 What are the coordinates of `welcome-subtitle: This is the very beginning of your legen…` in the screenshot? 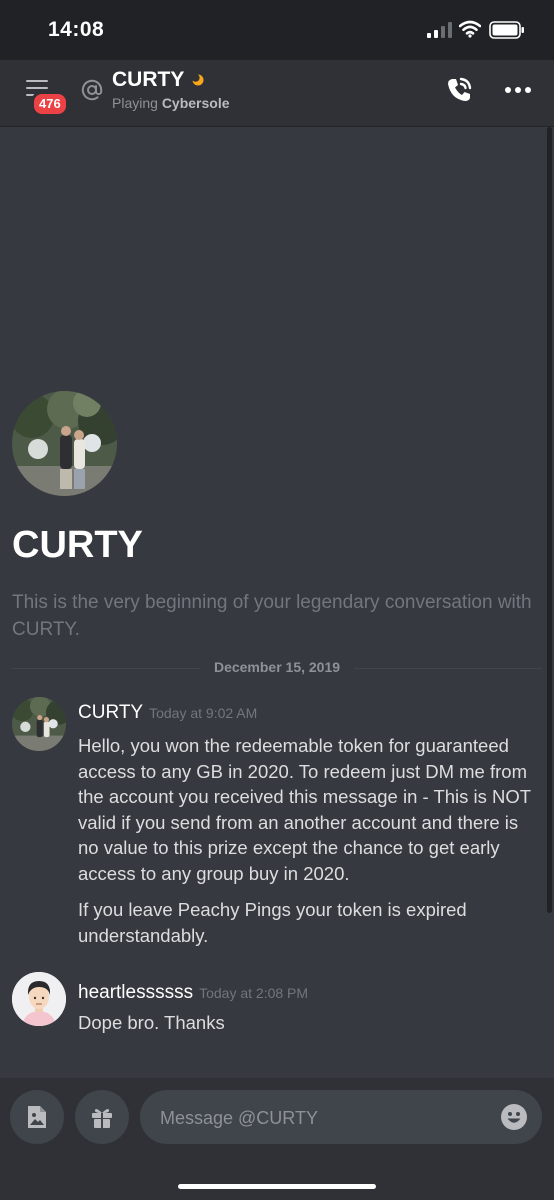 It's located at (272, 616).